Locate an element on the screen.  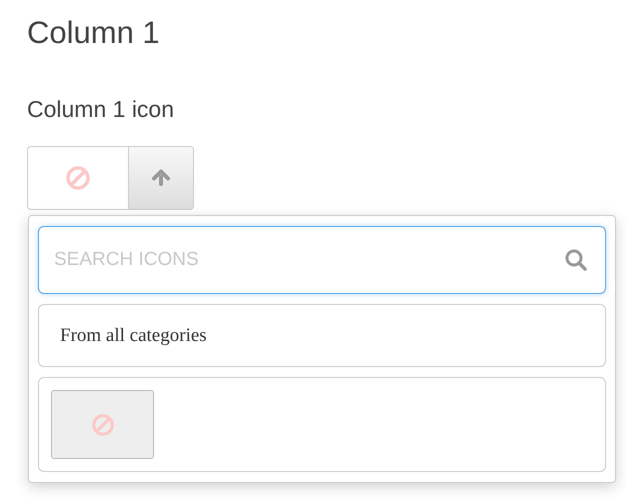
arrow-up-icon is located at coordinates (161, 178).